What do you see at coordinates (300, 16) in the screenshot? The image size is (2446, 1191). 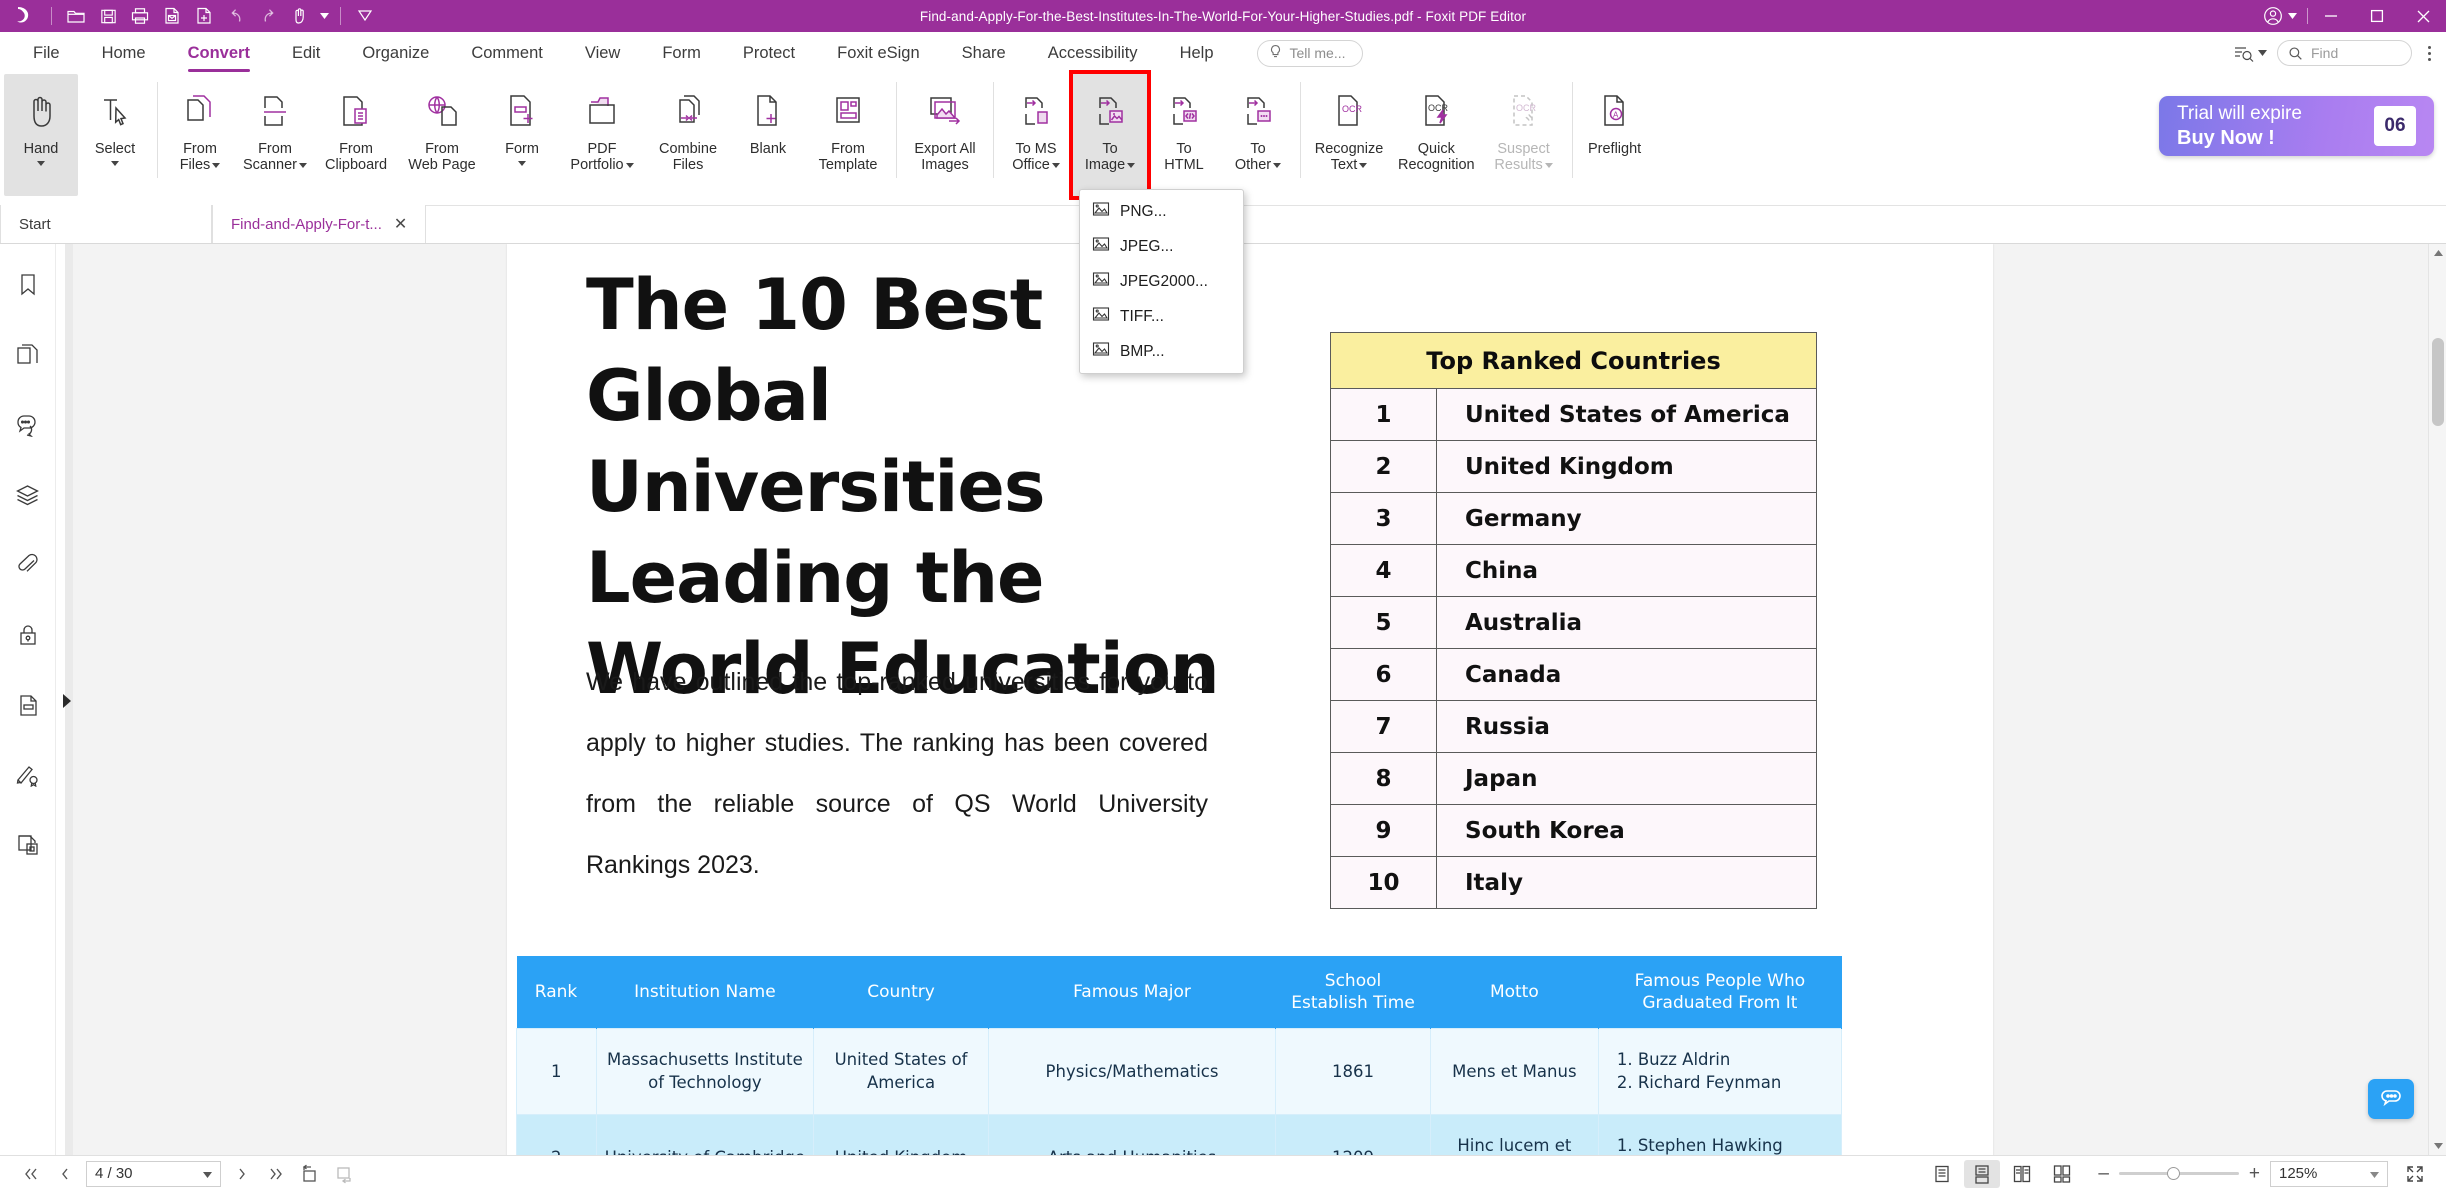 I see `hand-tool-icon` at bounding box center [300, 16].